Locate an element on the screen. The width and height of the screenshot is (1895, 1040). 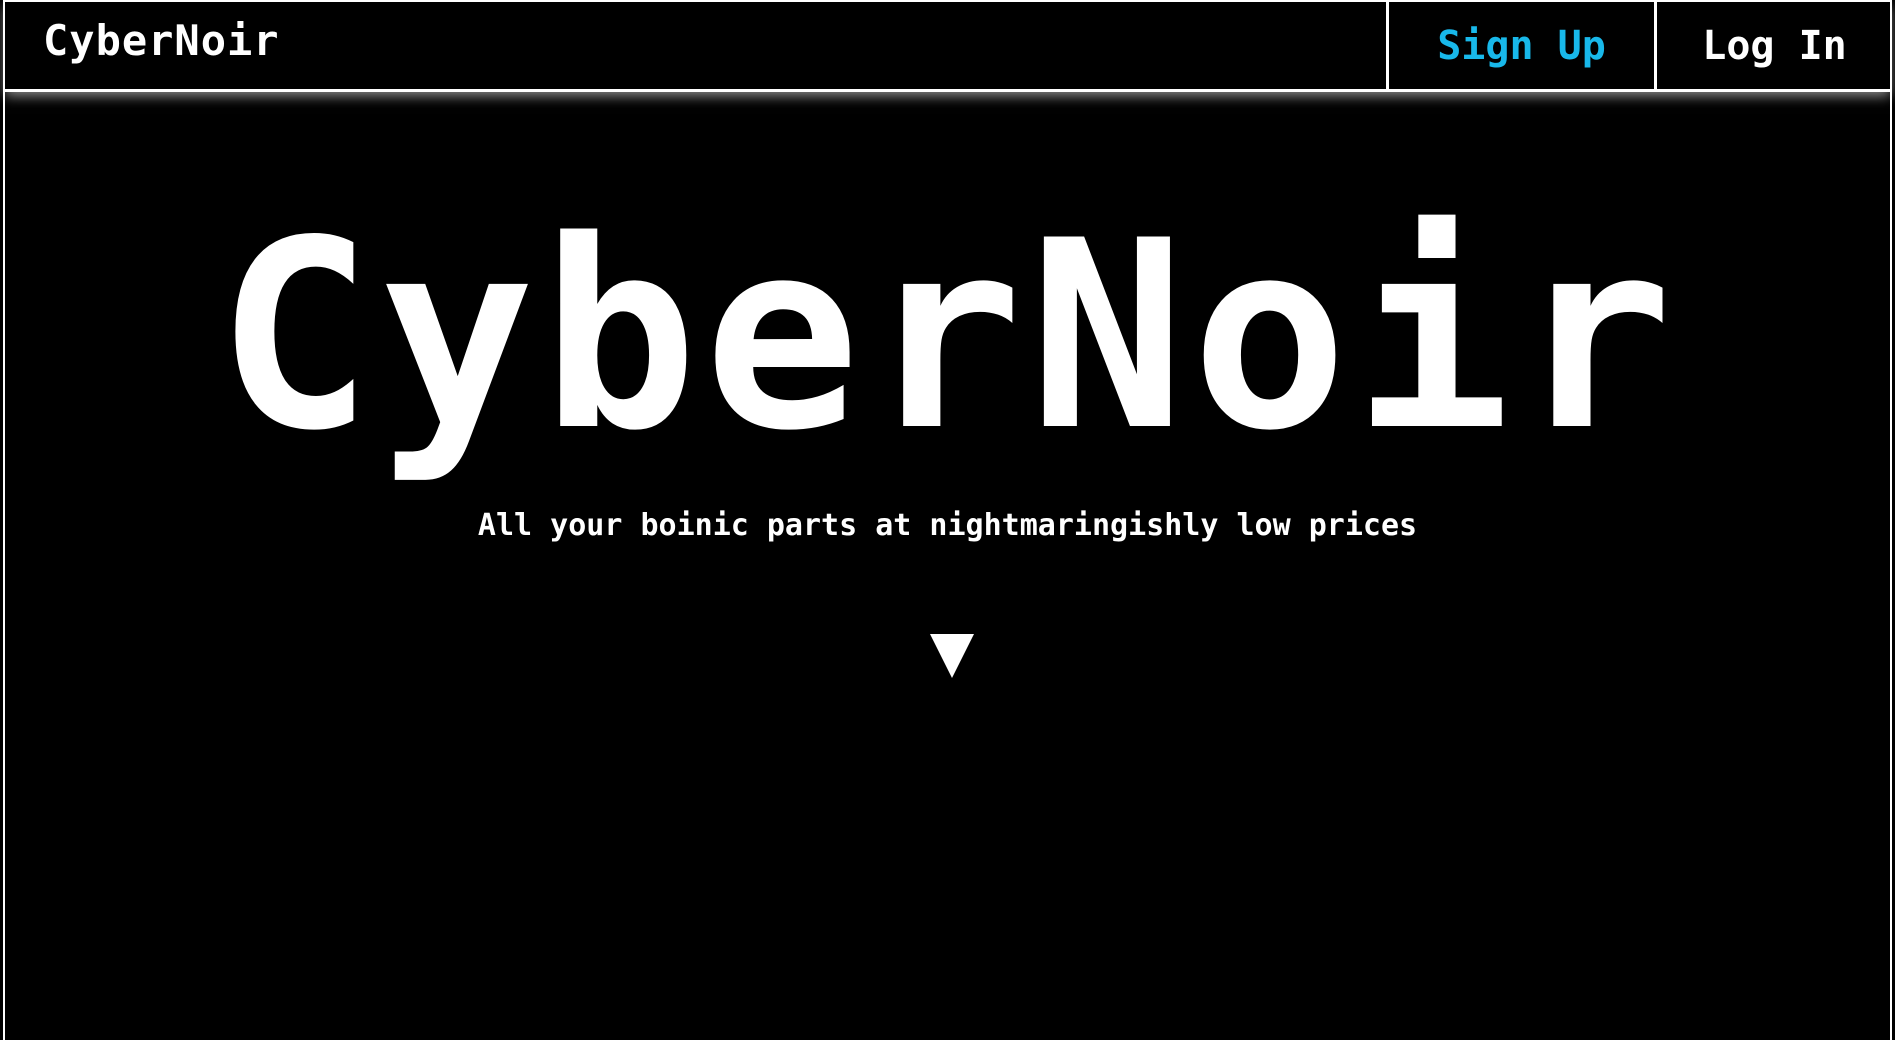
top-navbar: CyberNoir Sign Up Log In is located at coordinates (947, 47).